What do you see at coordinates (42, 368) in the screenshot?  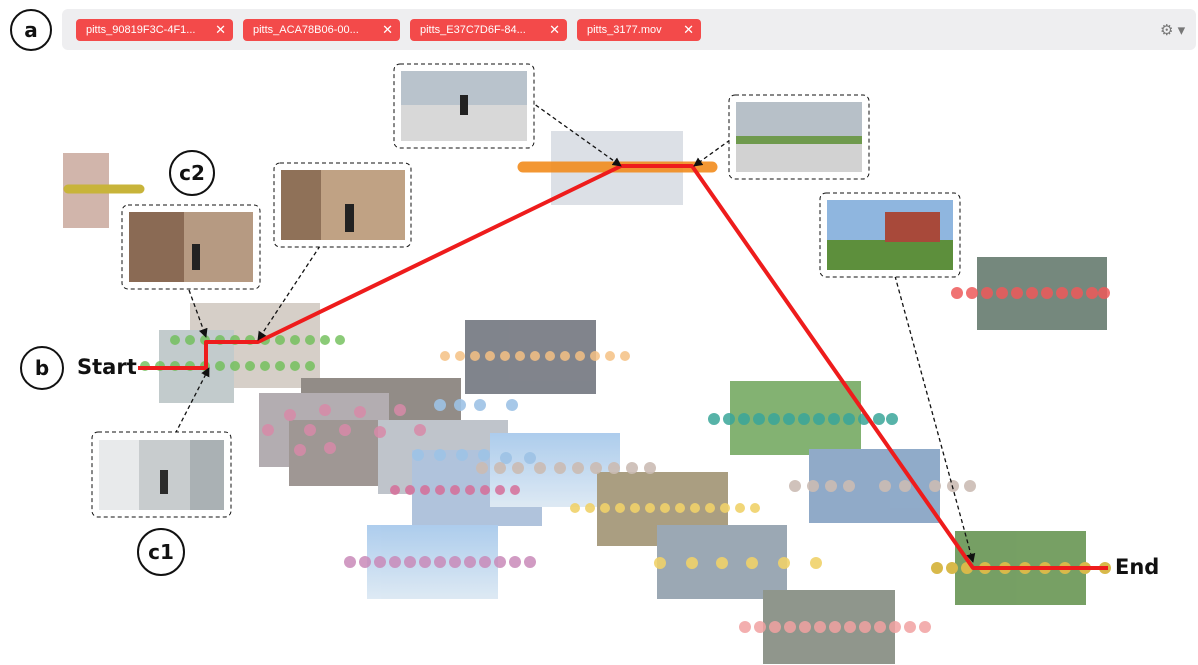 I see `label-b: b` at bounding box center [42, 368].